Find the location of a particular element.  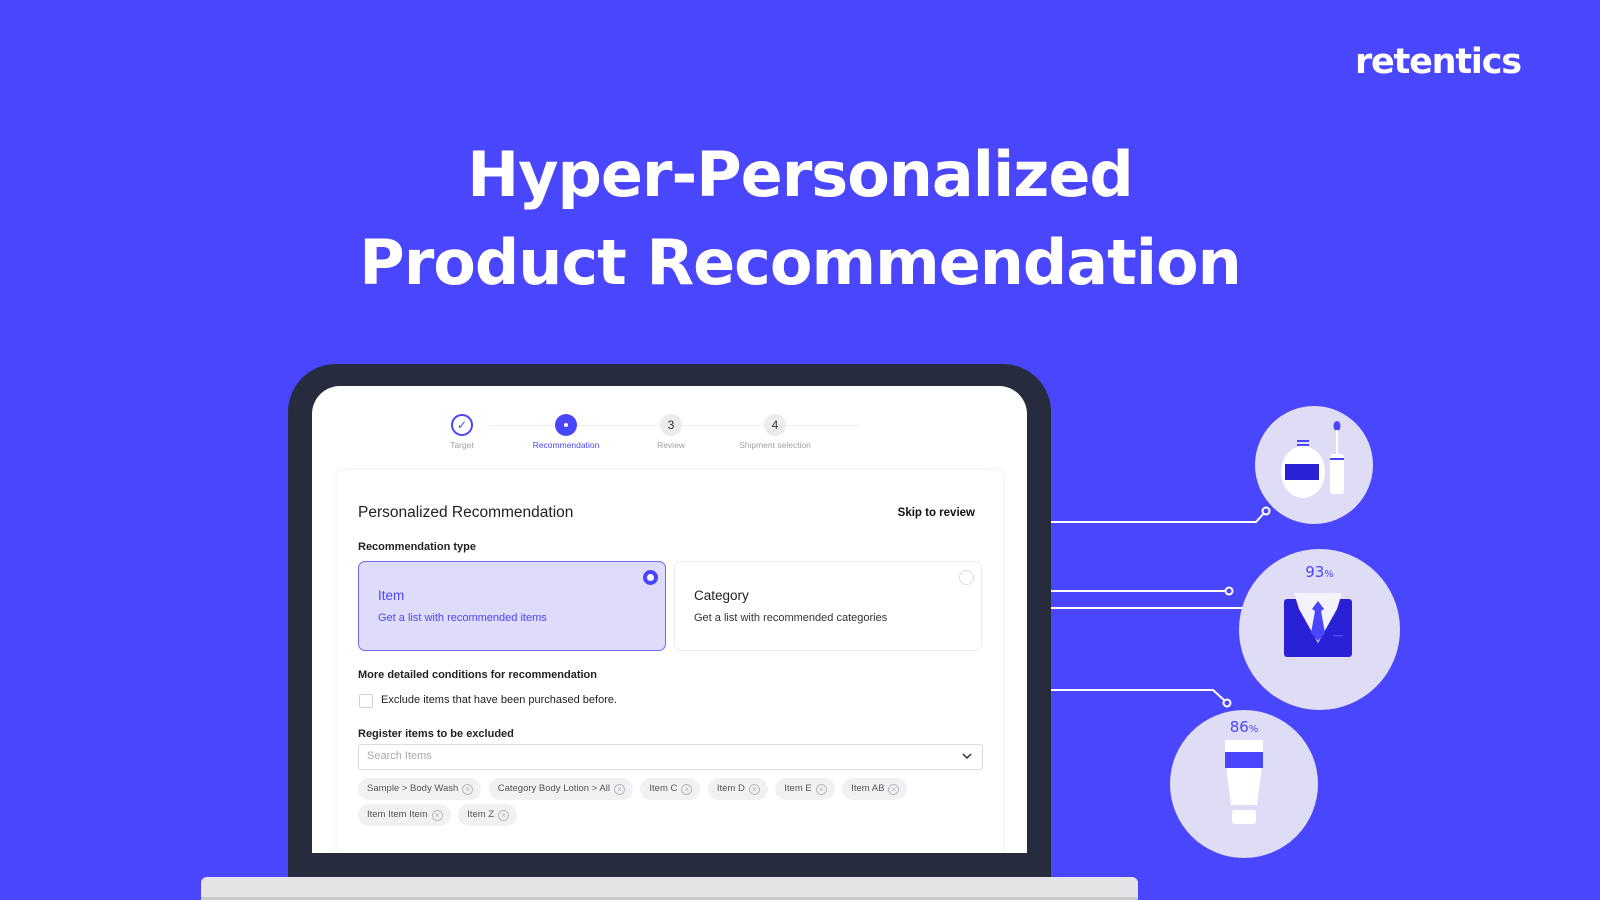

option-title: Item is located at coordinates (391, 595).